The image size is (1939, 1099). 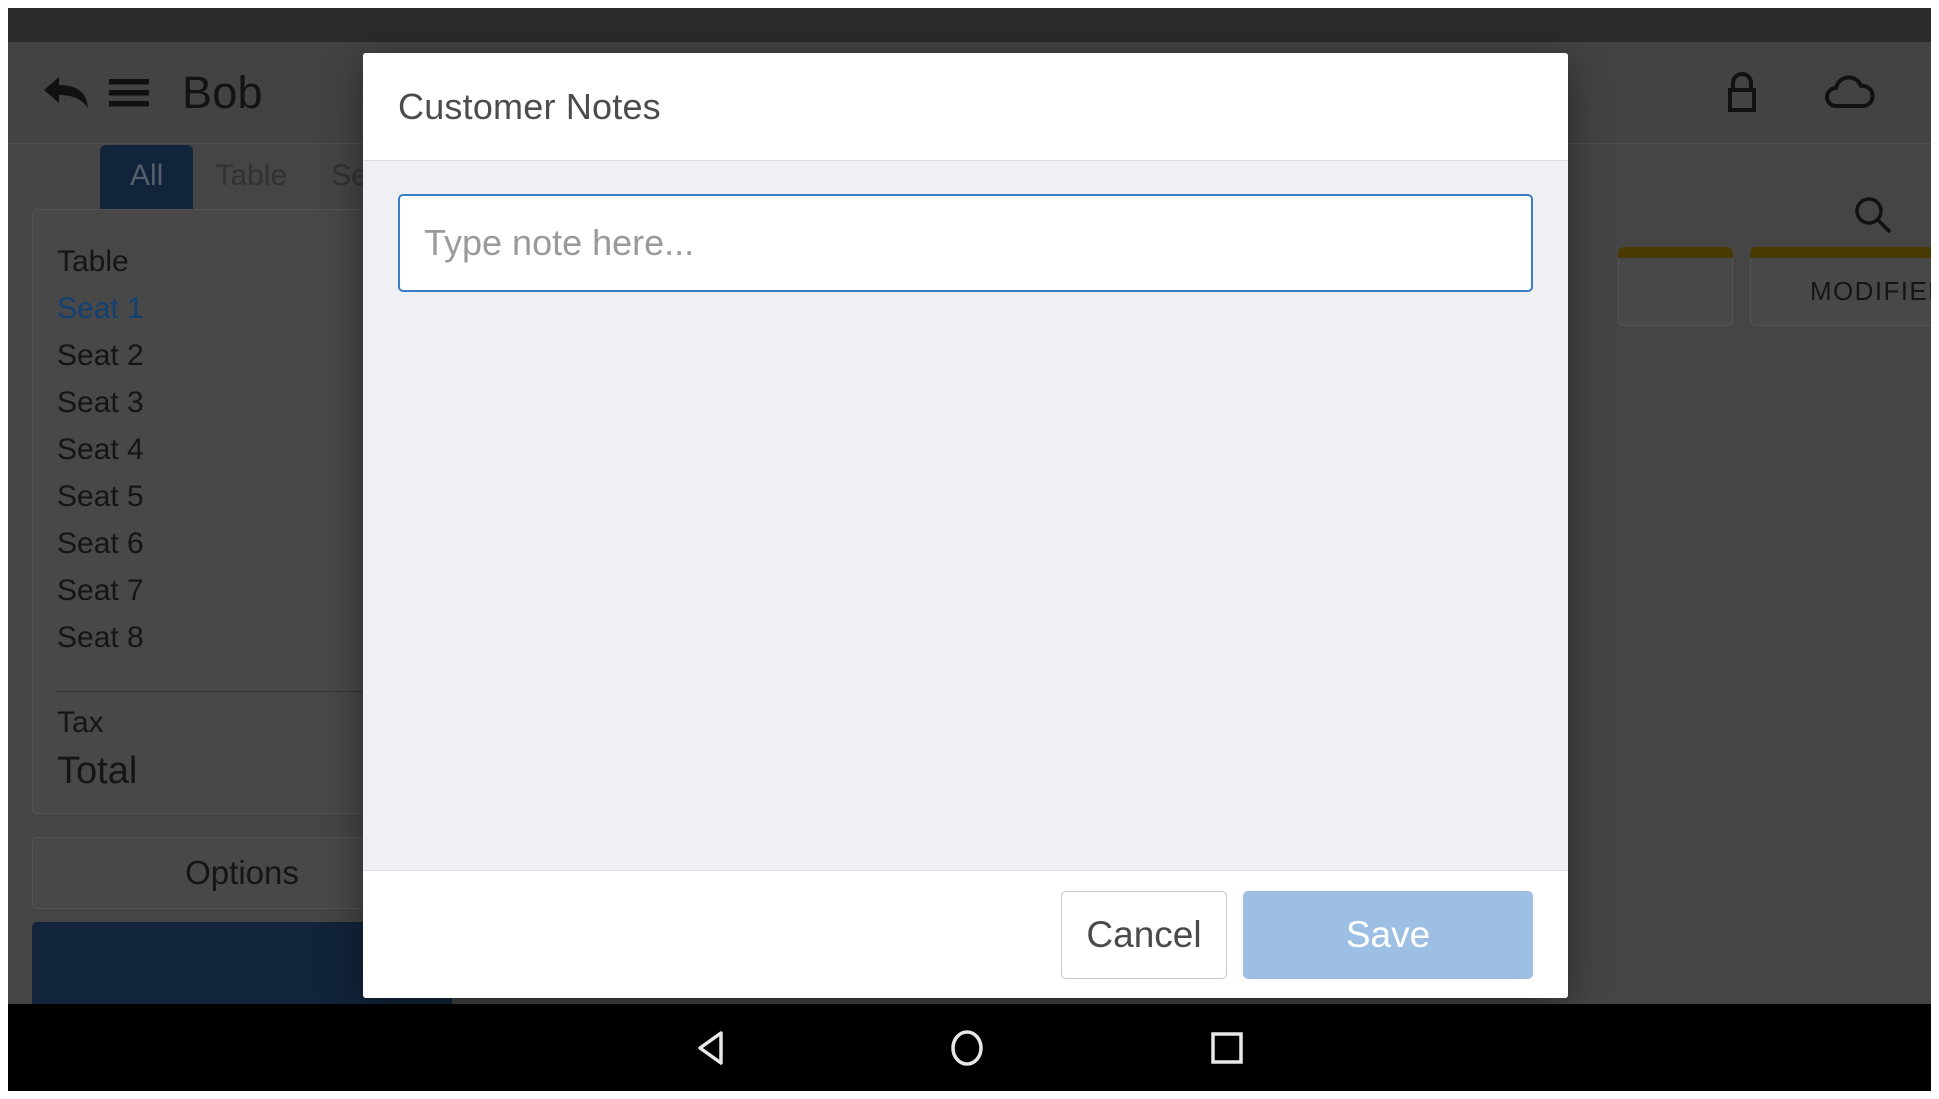 I want to click on nav-recents-square-icon, so click(x=1227, y=1047).